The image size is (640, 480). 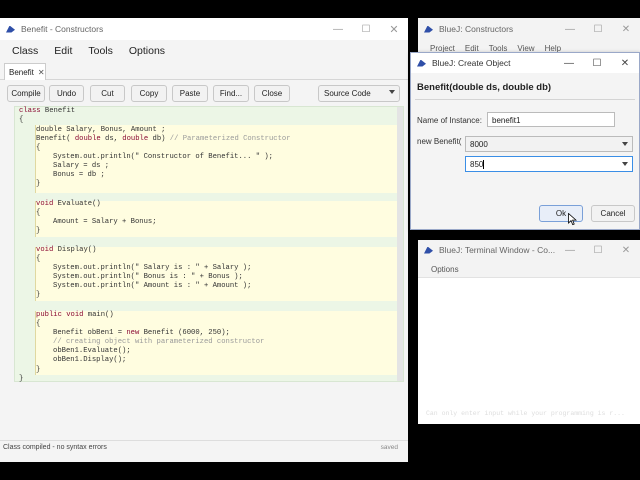 I want to click on code-token: ds,, so click(x=111, y=139).